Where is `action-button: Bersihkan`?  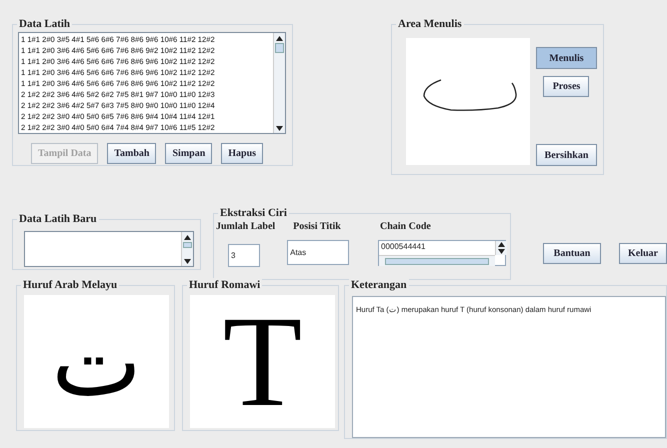
action-button: Bersihkan is located at coordinates (566, 155).